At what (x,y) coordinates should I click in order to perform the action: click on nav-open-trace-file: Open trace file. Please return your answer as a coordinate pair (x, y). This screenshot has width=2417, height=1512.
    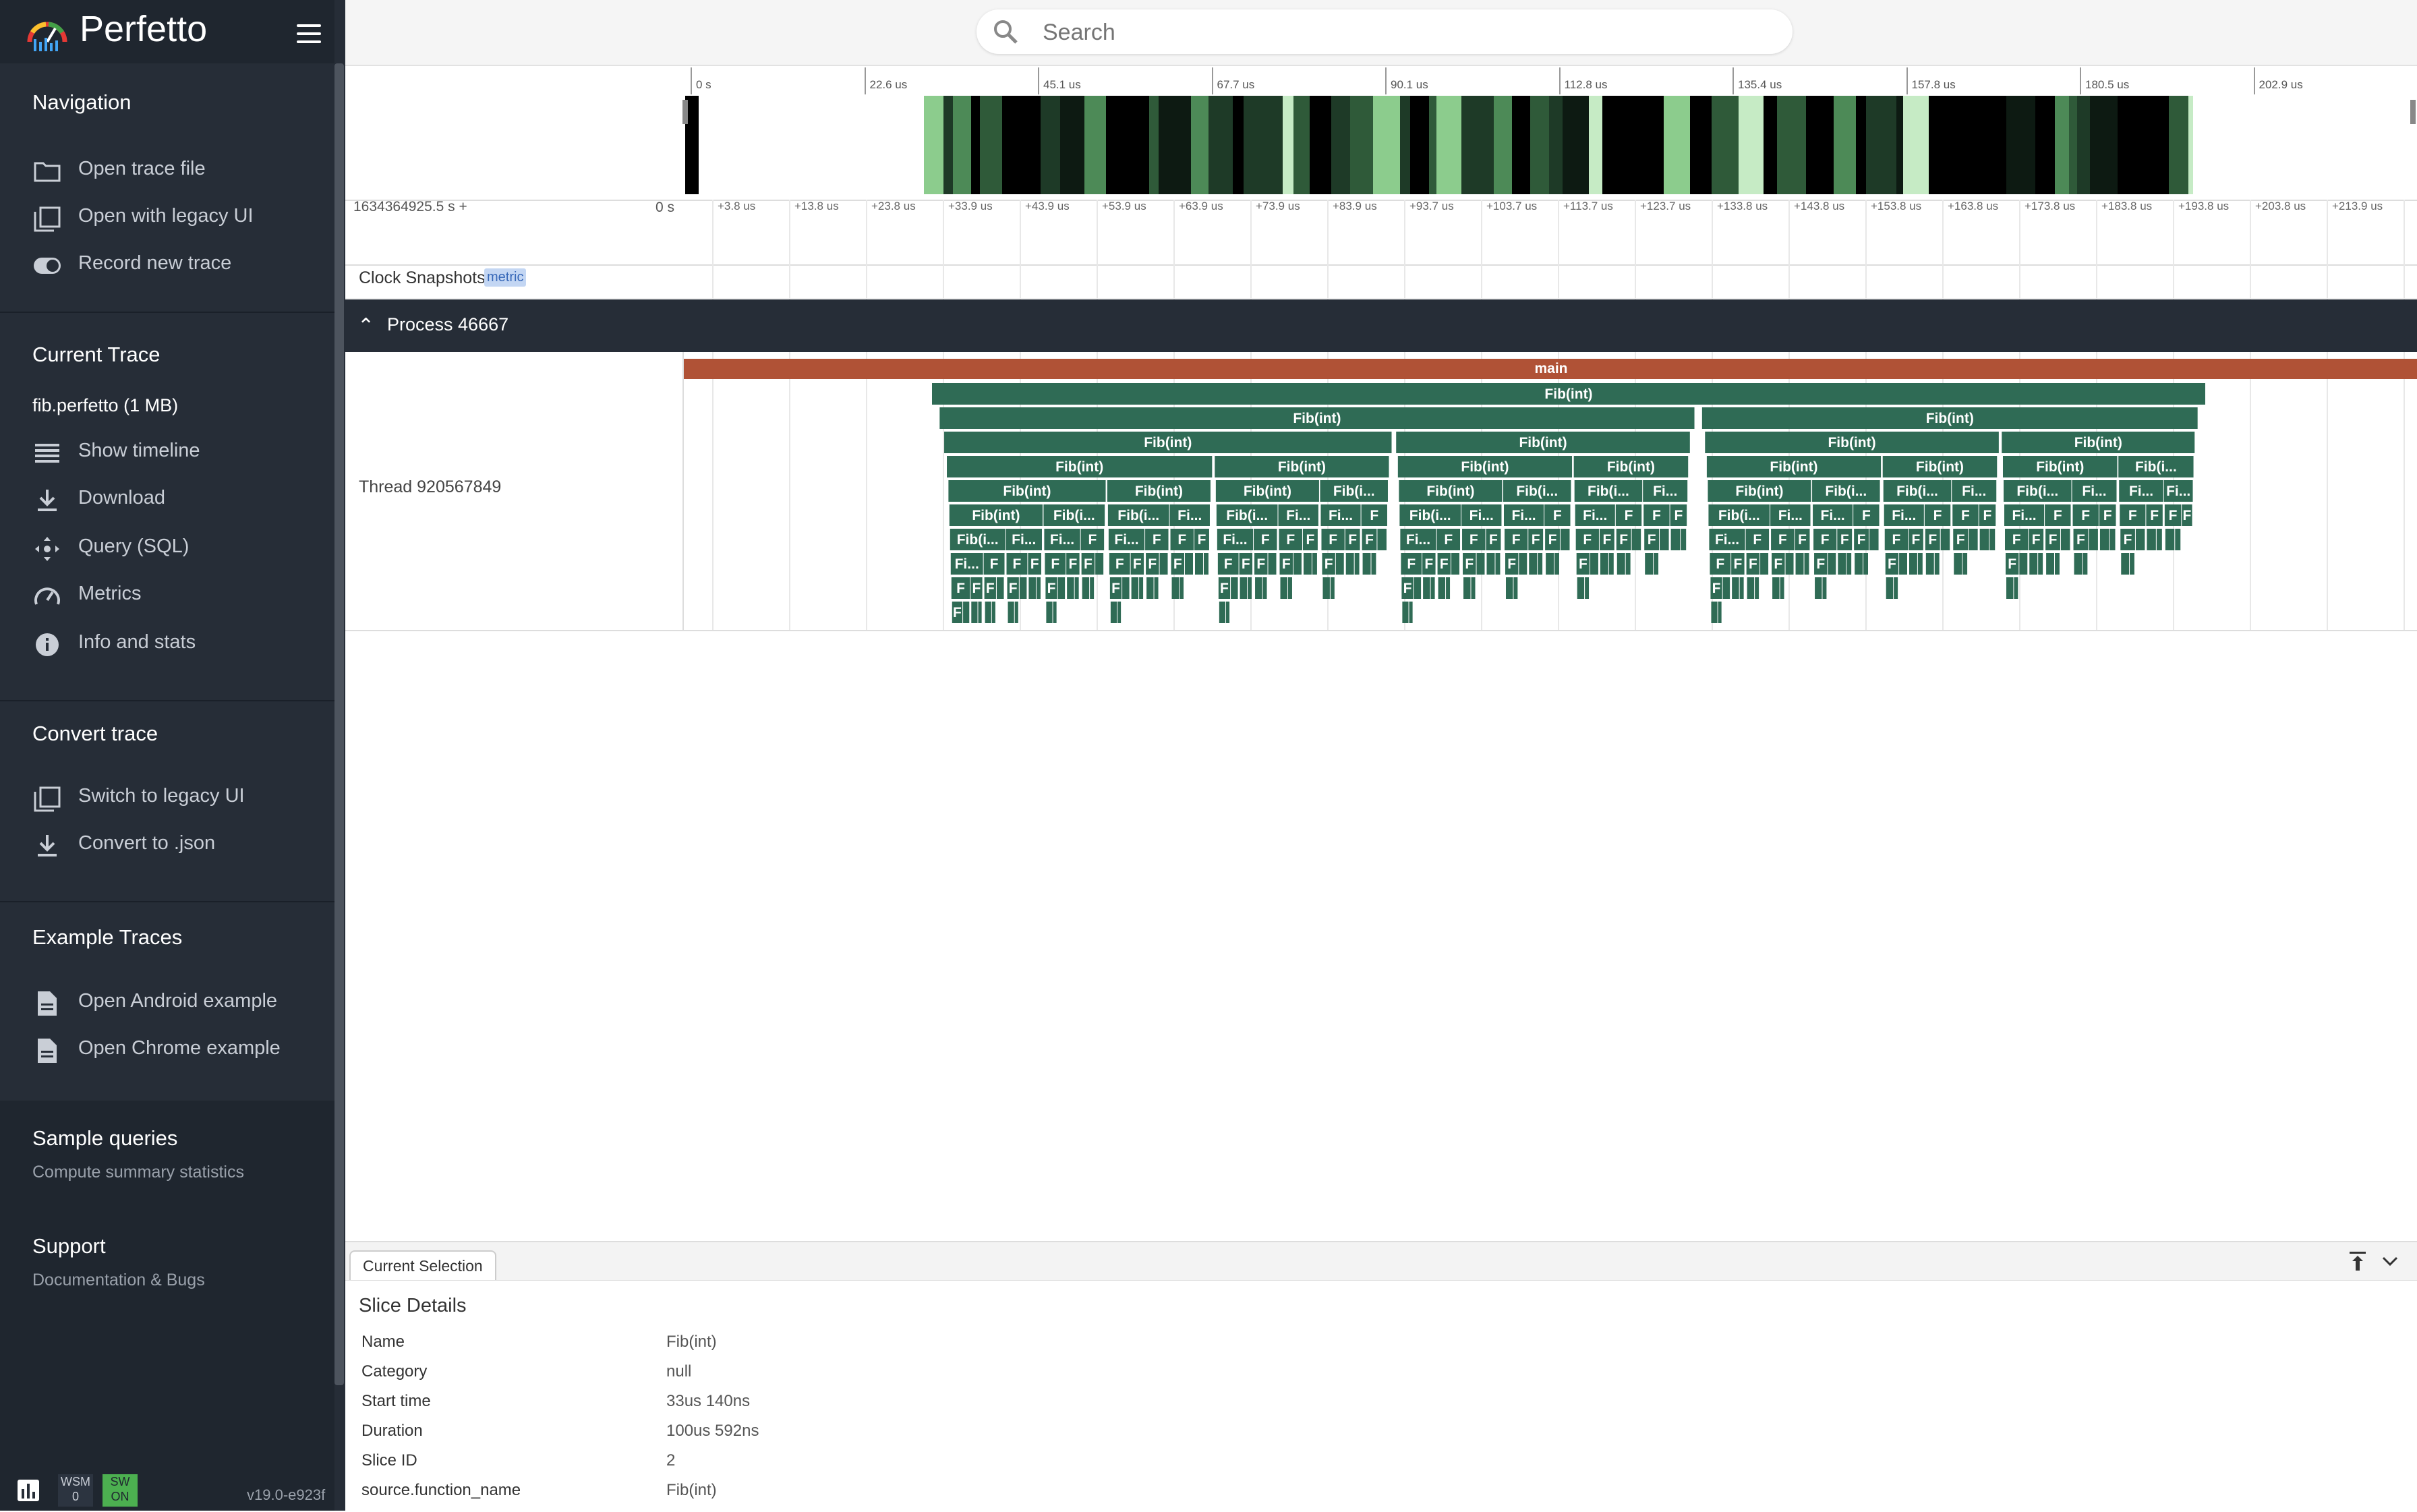
    Looking at the image, I should click on (180, 170).